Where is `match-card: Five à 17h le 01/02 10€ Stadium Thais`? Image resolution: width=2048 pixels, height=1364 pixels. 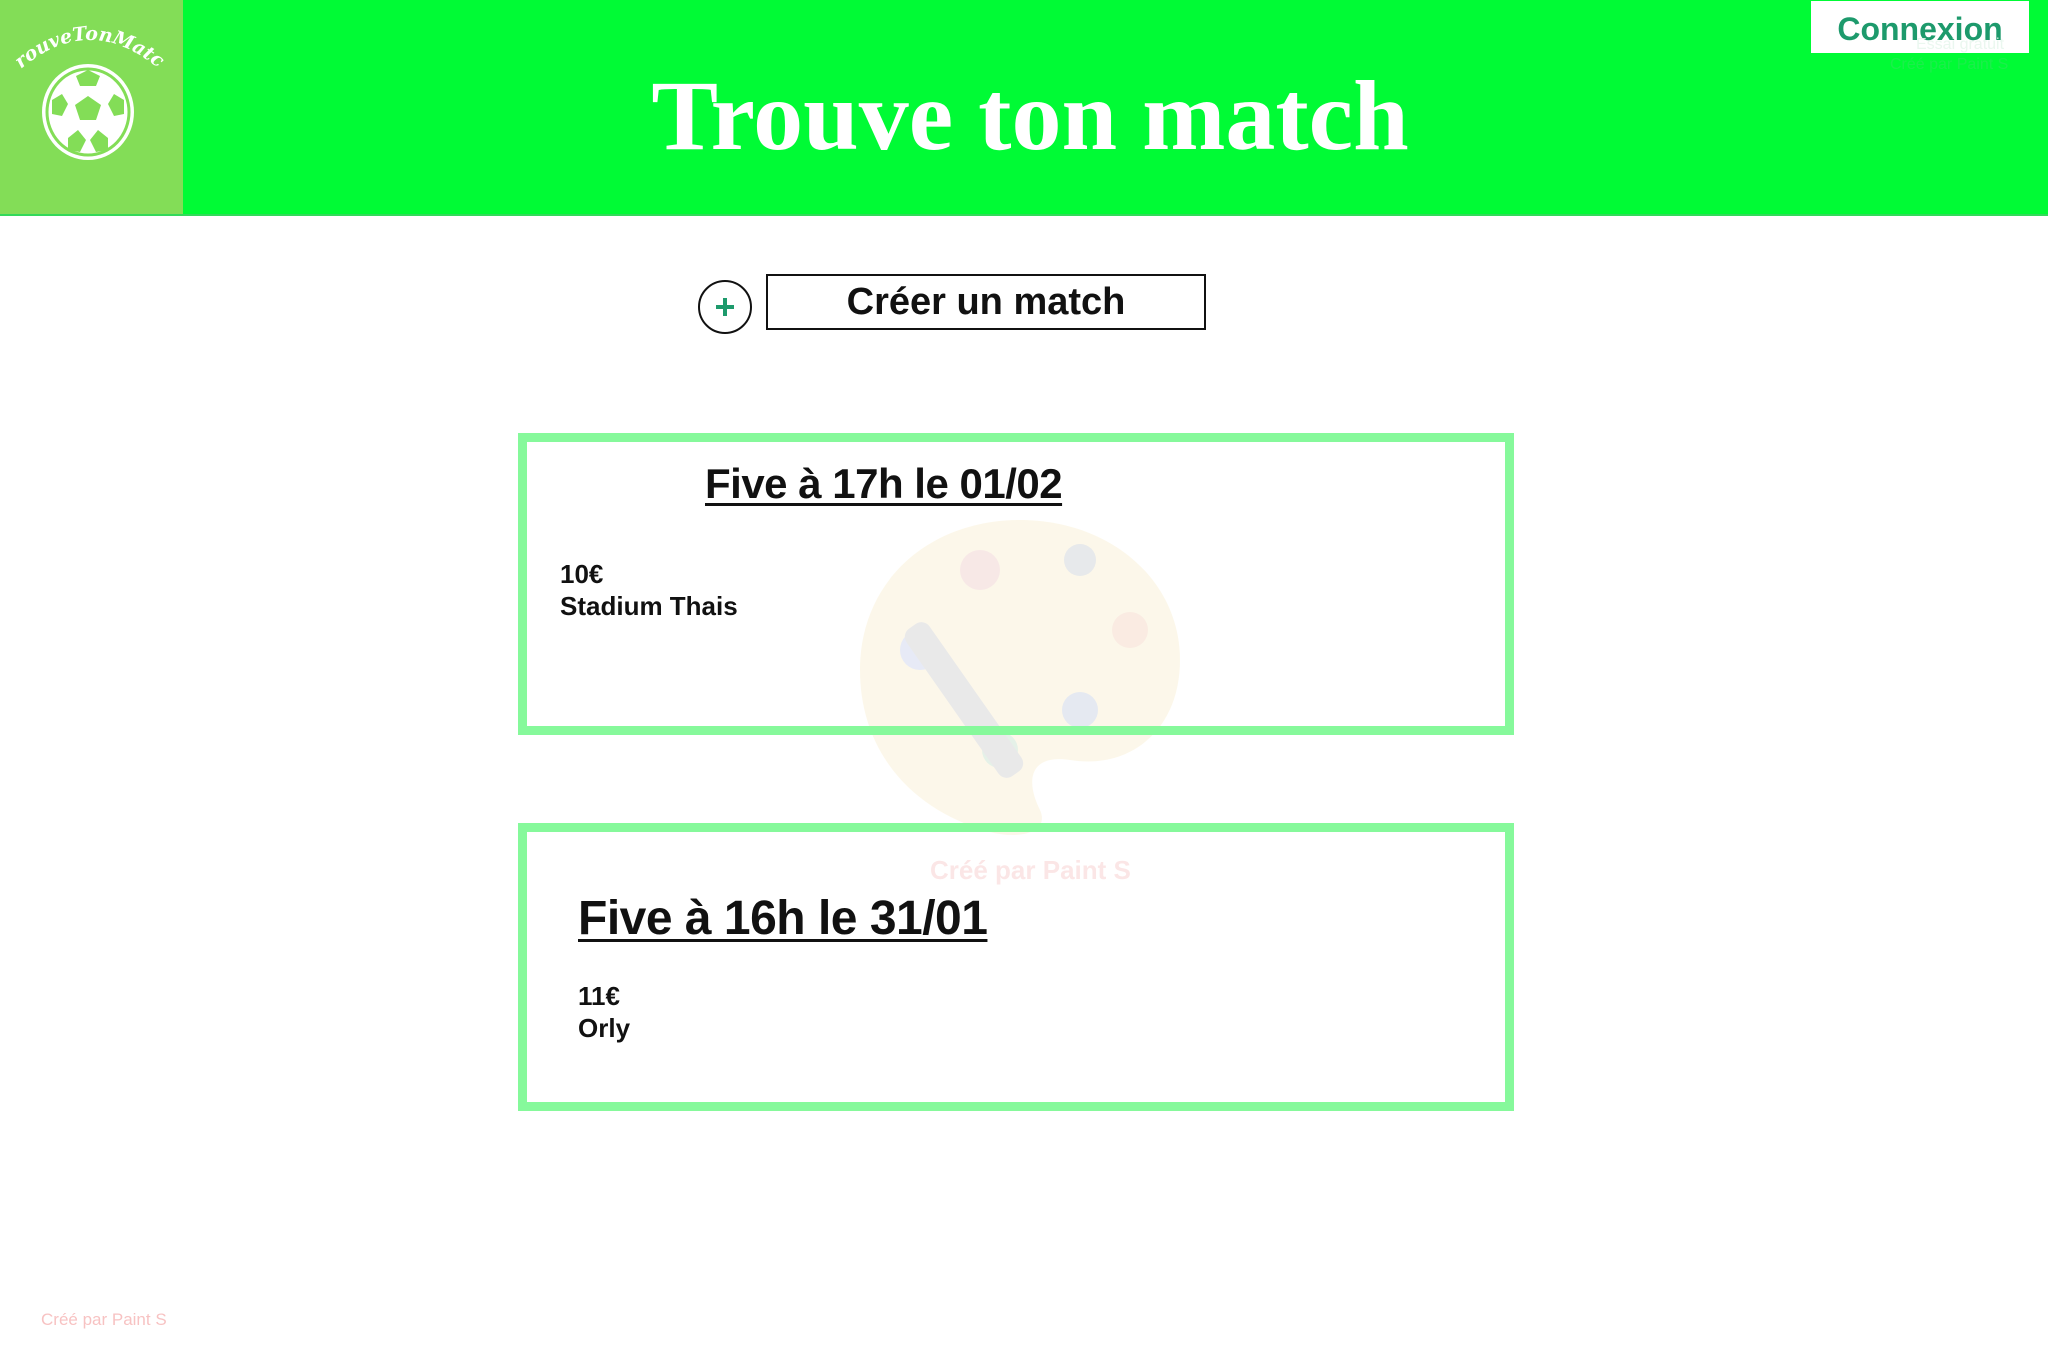 match-card: Five à 17h le 01/02 10€ Stadium Thais is located at coordinates (1016, 584).